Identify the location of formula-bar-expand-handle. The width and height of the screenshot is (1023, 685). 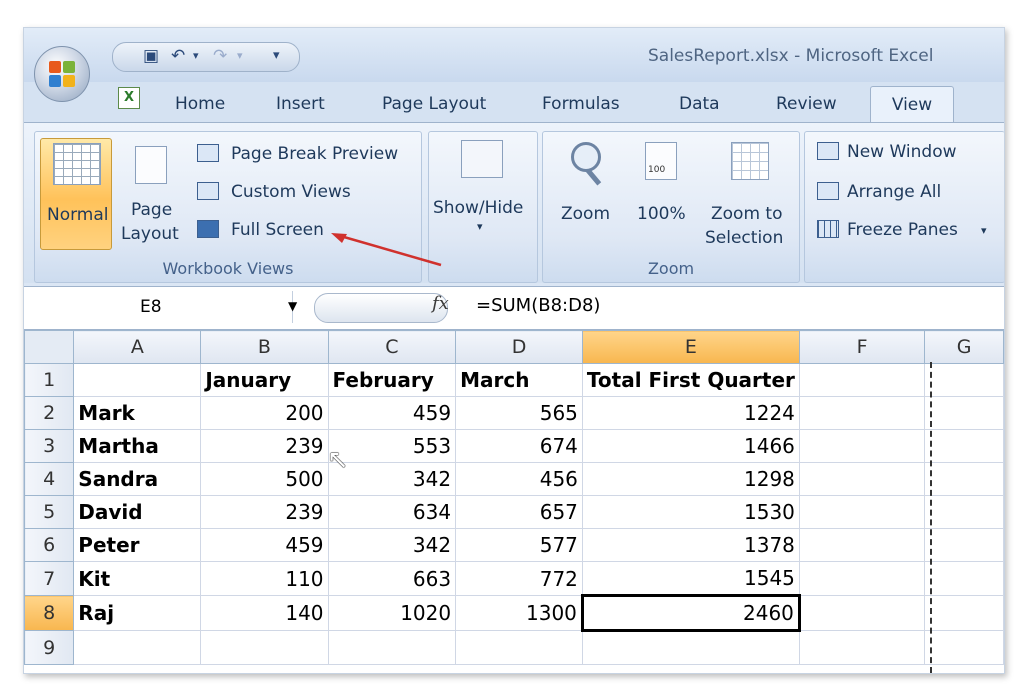
(381, 308).